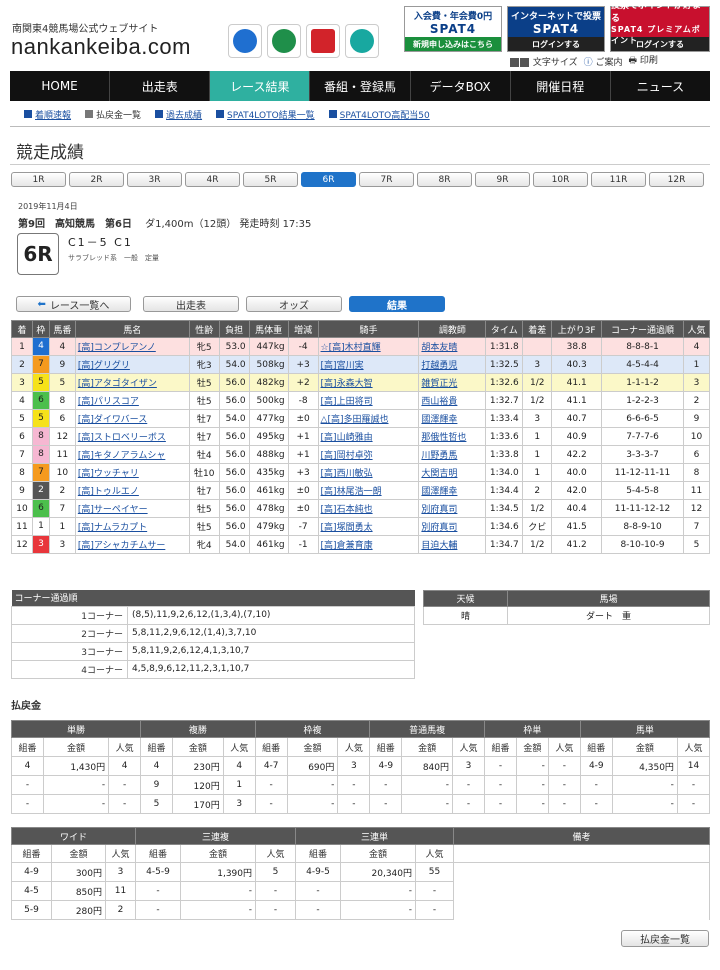 The width and height of the screenshot is (720, 970). Describe the element at coordinates (603, 61) in the screenshot. I see `guide-link: ⓘ ご案内` at that location.